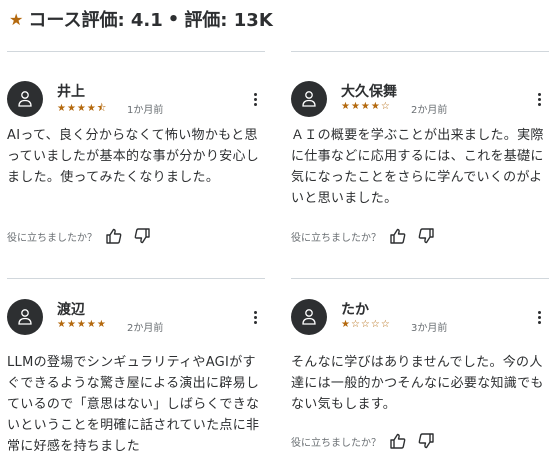  What do you see at coordinates (71, 92) in the screenshot?
I see `reviewer-name: 井上` at bounding box center [71, 92].